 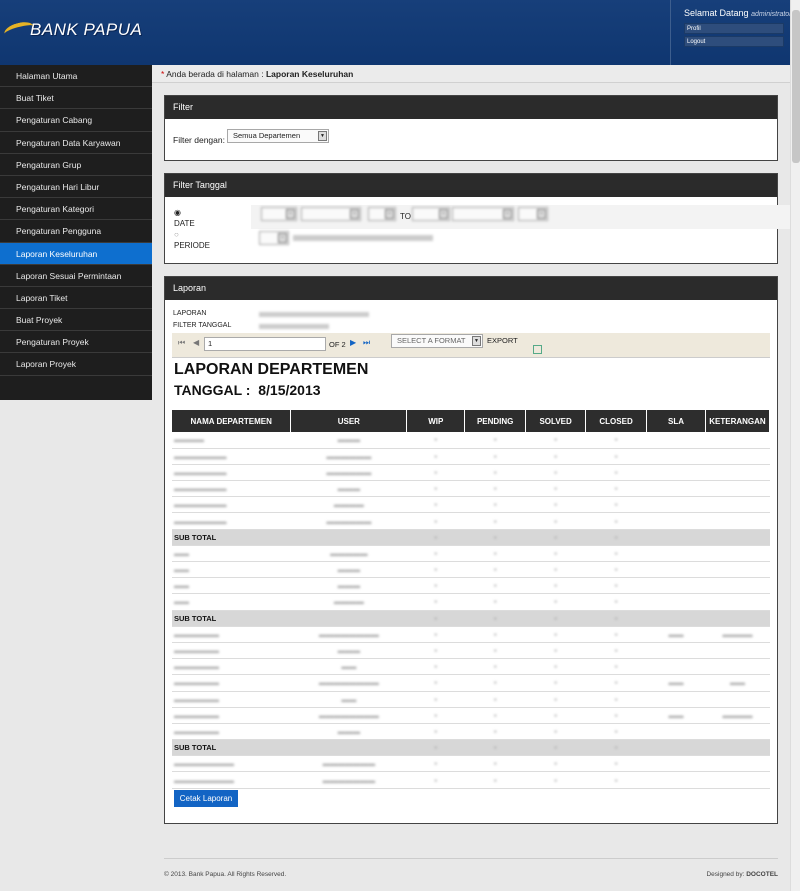 I want to click on vertical-scrollbar, so click(x=795, y=445).